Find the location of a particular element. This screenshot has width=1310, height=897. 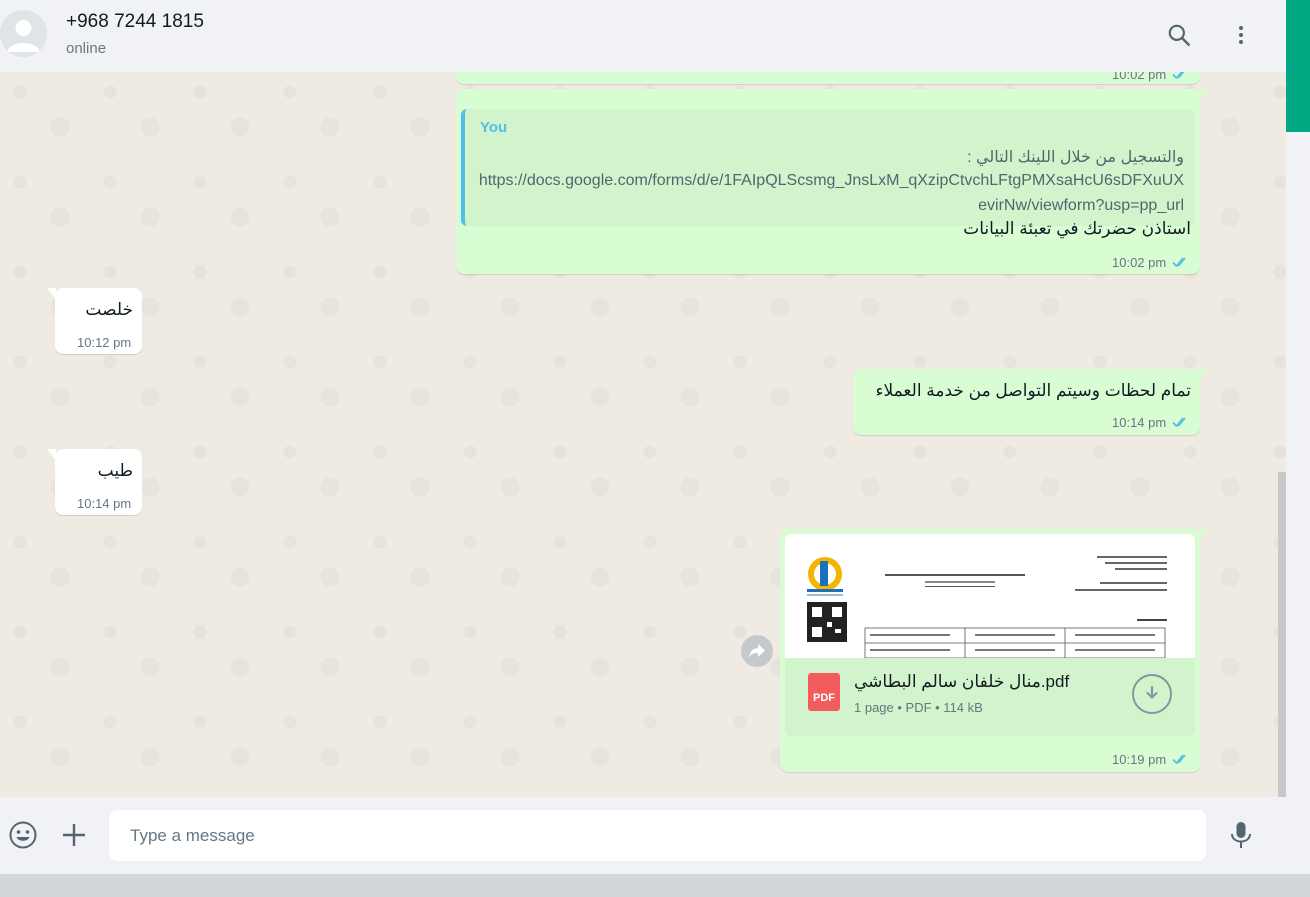

search-icon is located at coordinates (1179, 35).